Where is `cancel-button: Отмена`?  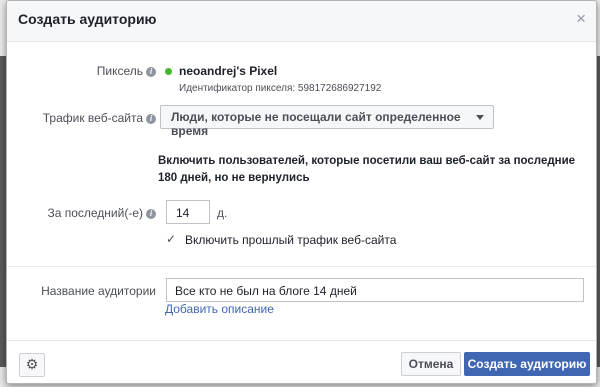
cancel-button: Отмена is located at coordinates (431, 364).